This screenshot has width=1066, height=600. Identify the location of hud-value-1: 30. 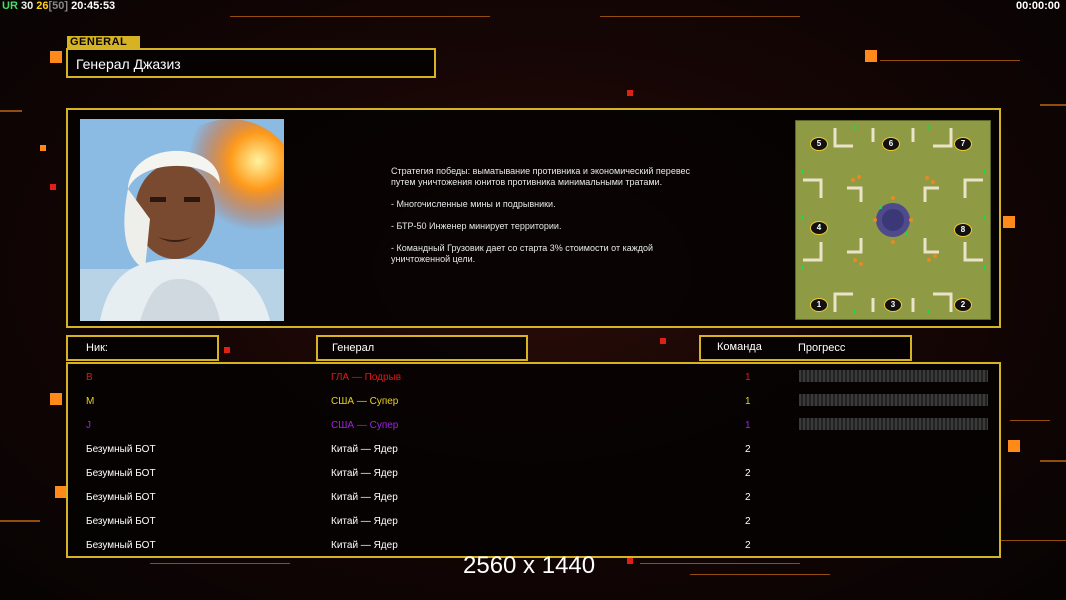
(27, 6).